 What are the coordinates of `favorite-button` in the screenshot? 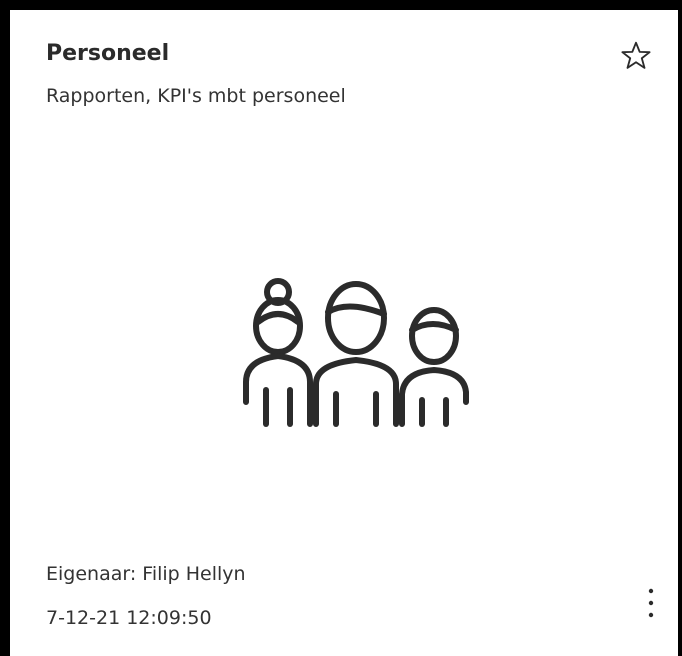 It's located at (636, 56).